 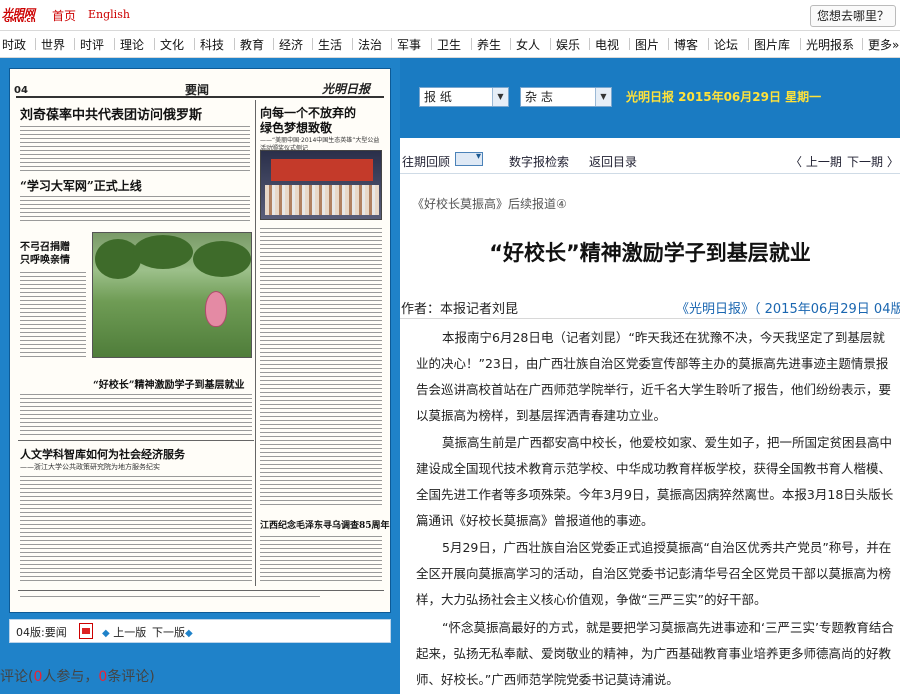 I want to click on comment-middle: 人参与，, so click(x=70, y=677).